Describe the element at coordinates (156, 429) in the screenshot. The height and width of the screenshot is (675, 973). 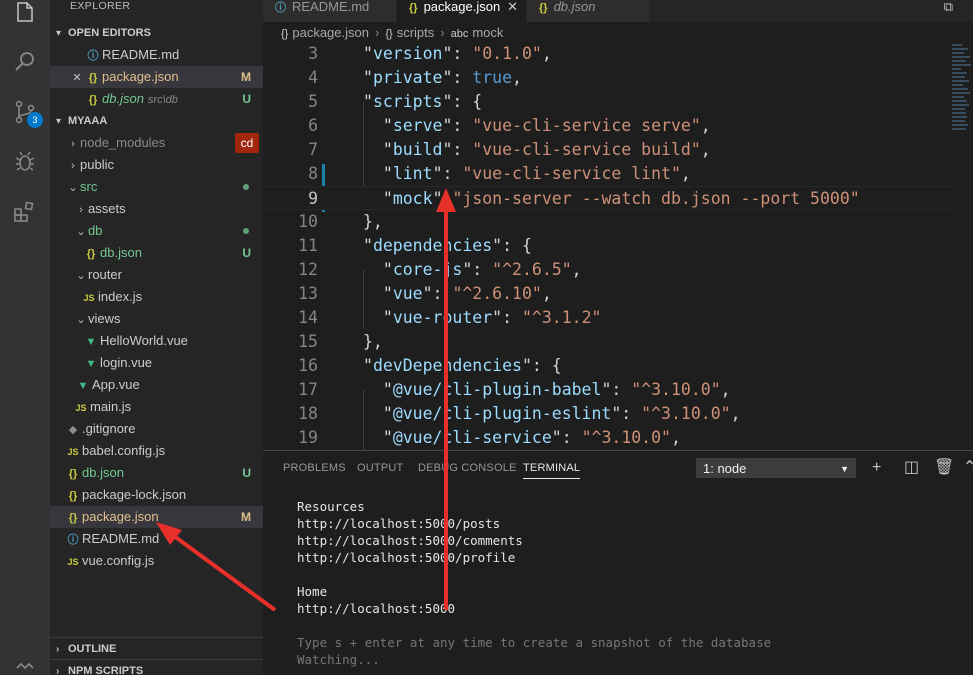
I see `tree-item-gitignore: ◆ .gitignore` at that location.